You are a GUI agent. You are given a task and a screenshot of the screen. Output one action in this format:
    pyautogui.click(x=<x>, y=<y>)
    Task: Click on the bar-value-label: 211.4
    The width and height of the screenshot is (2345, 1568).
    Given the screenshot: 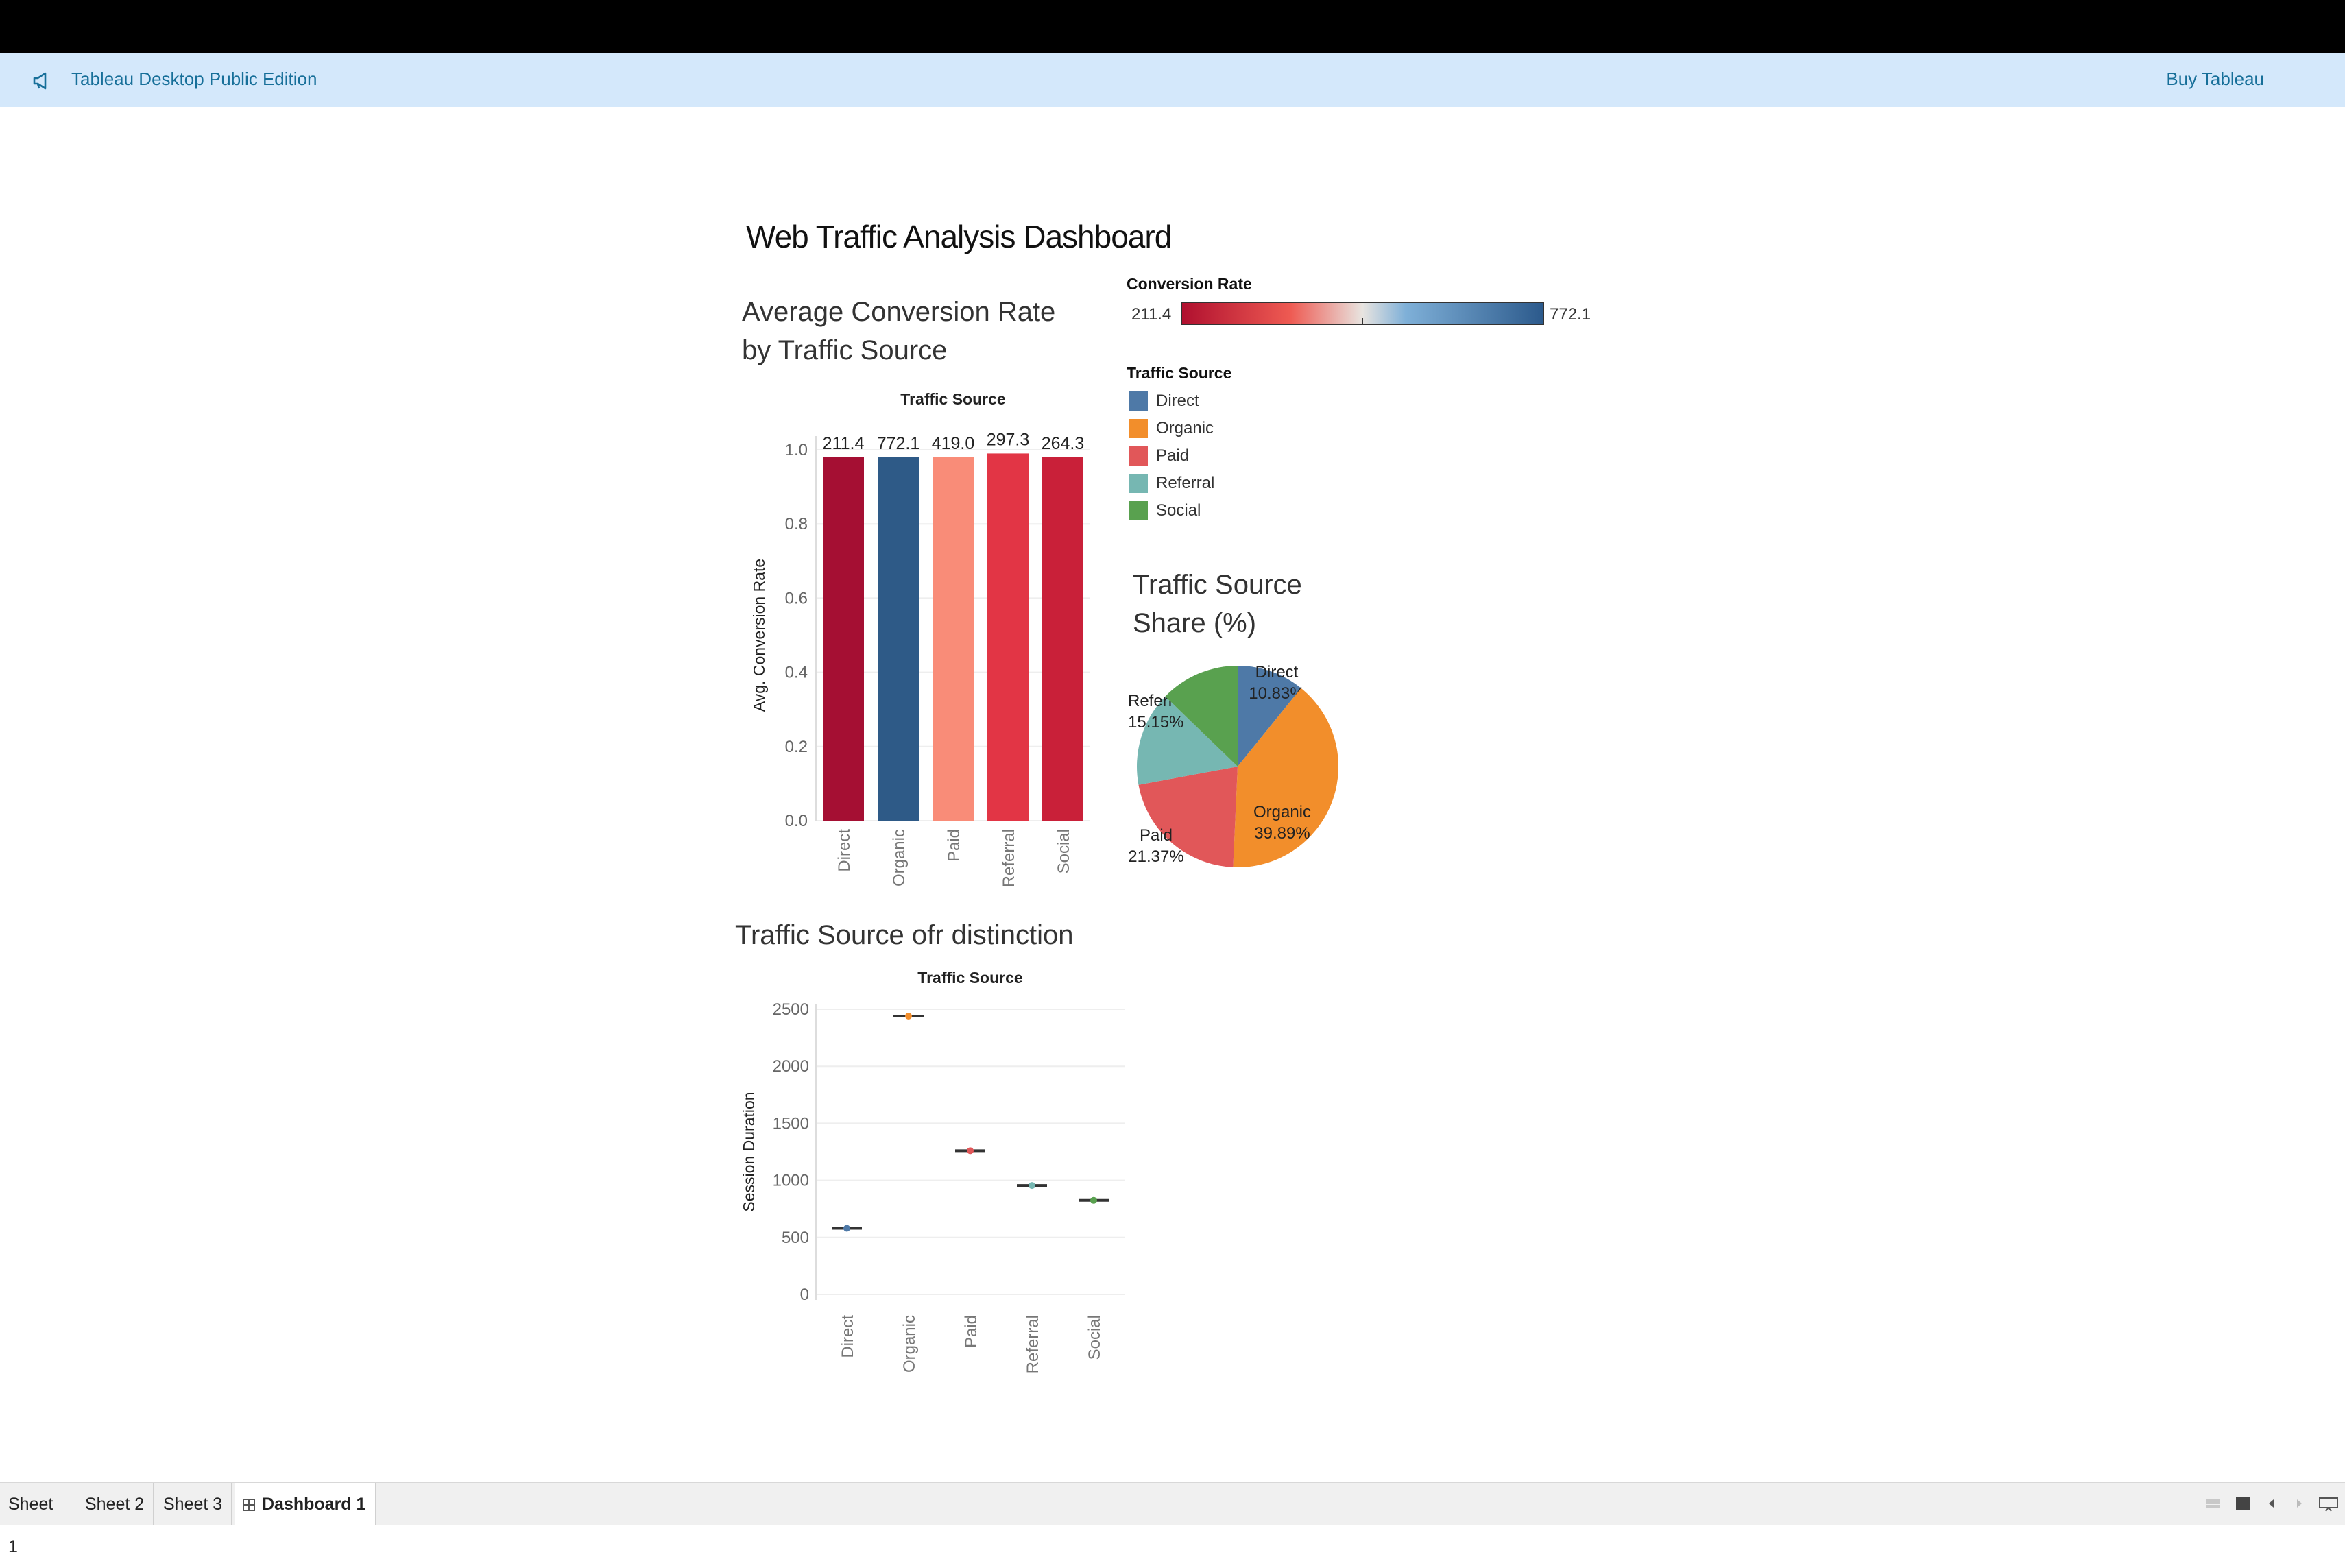 What is the action you would take?
    pyautogui.click(x=844, y=444)
    